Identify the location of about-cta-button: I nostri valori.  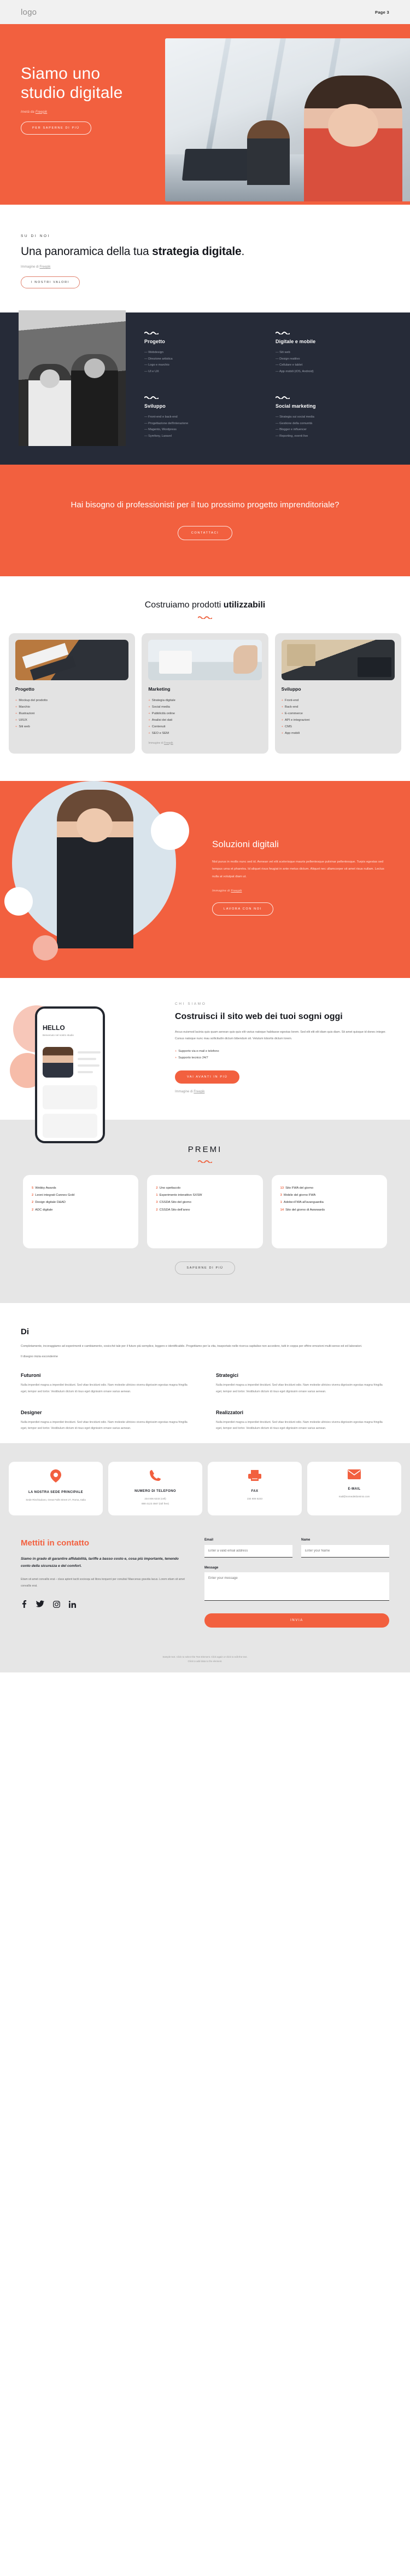
(50, 282).